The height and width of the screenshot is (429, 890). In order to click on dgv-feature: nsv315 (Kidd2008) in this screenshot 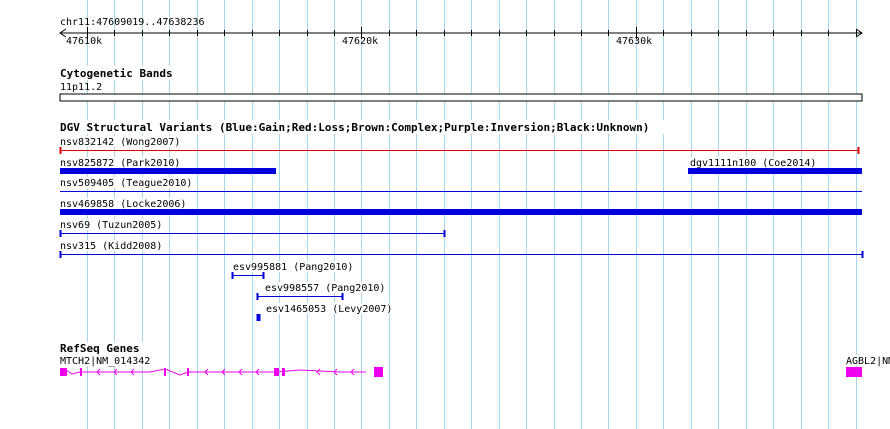, I will do `click(461, 249)`.